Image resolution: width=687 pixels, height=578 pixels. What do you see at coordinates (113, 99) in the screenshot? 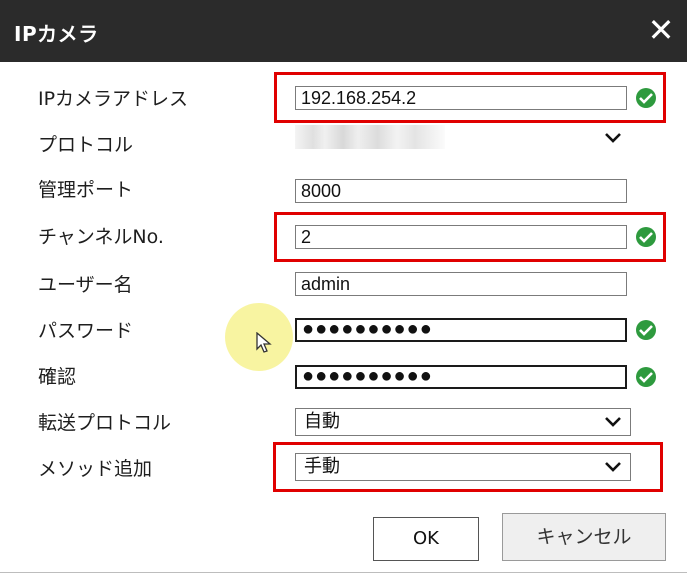
I see `ip-address-label: IPカメラアドレス` at bounding box center [113, 99].